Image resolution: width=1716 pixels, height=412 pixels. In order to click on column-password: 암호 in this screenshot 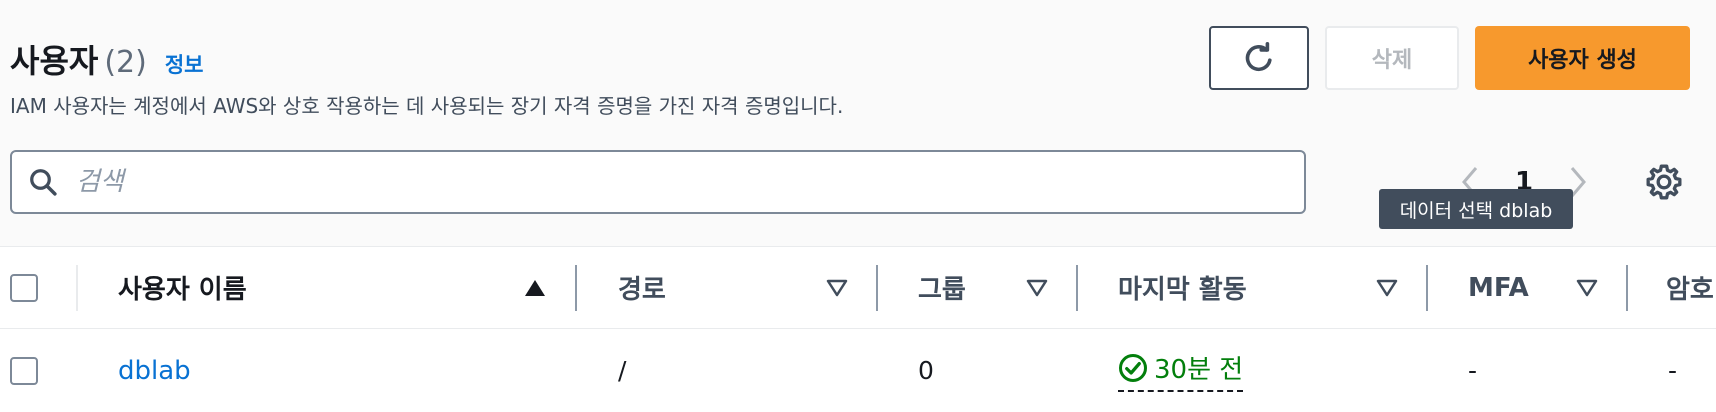, I will do `click(1690, 287)`.